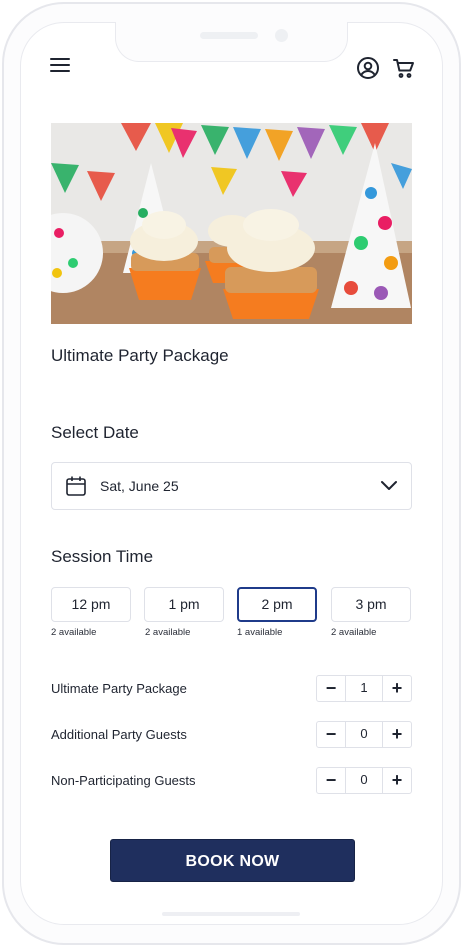 This screenshot has width=463, height=947. What do you see at coordinates (119, 688) in the screenshot?
I see `quantity-label-package: Ultimate Party Package` at bounding box center [119, 688].